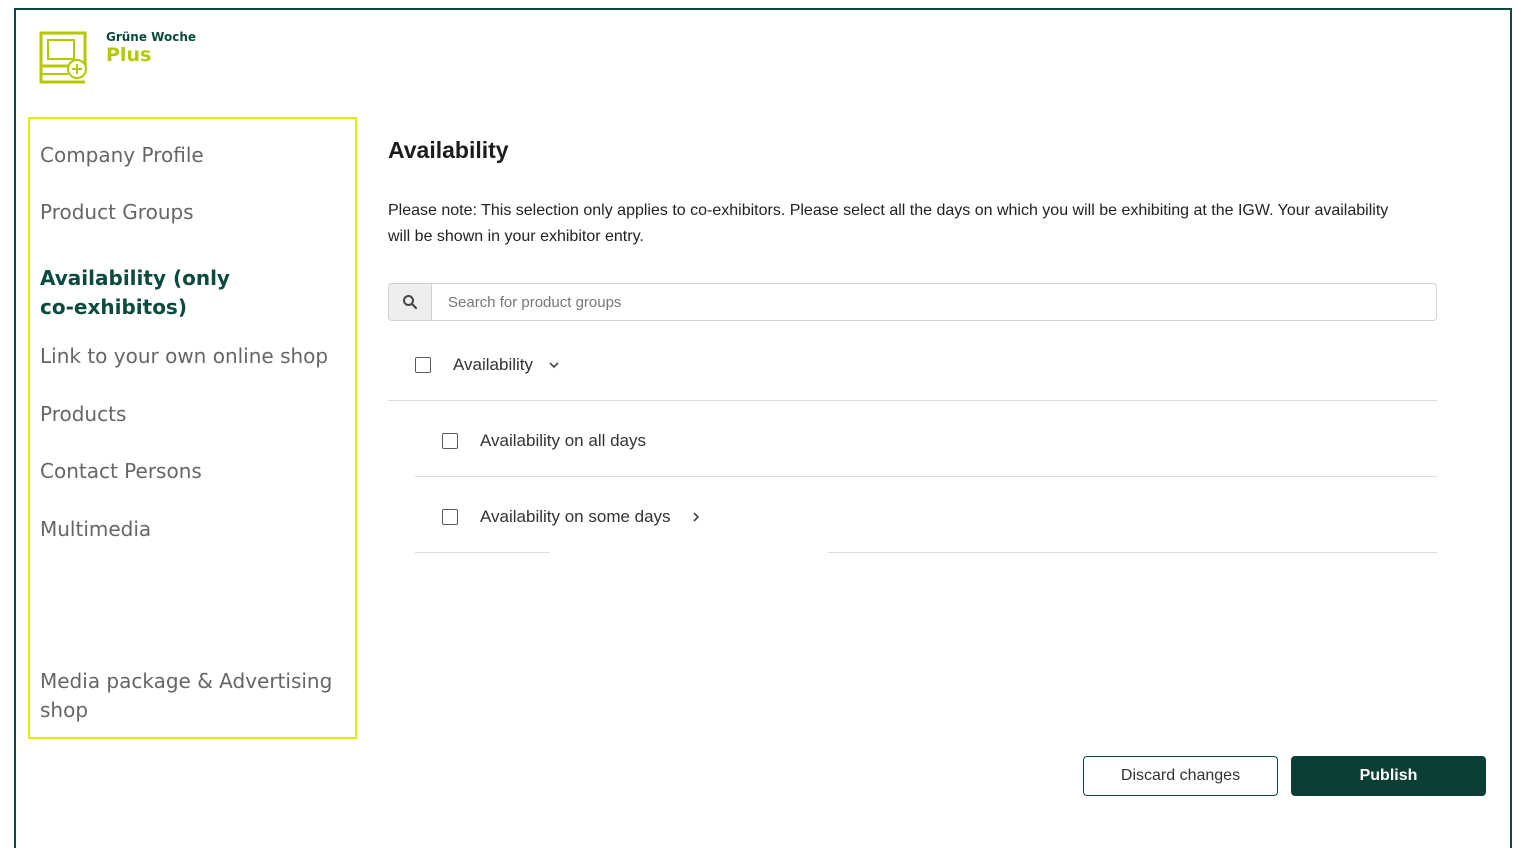  Describe the element at coordinates (575, 516) in the screenshot. I see `some-days-label: Availability on some days` at that location.